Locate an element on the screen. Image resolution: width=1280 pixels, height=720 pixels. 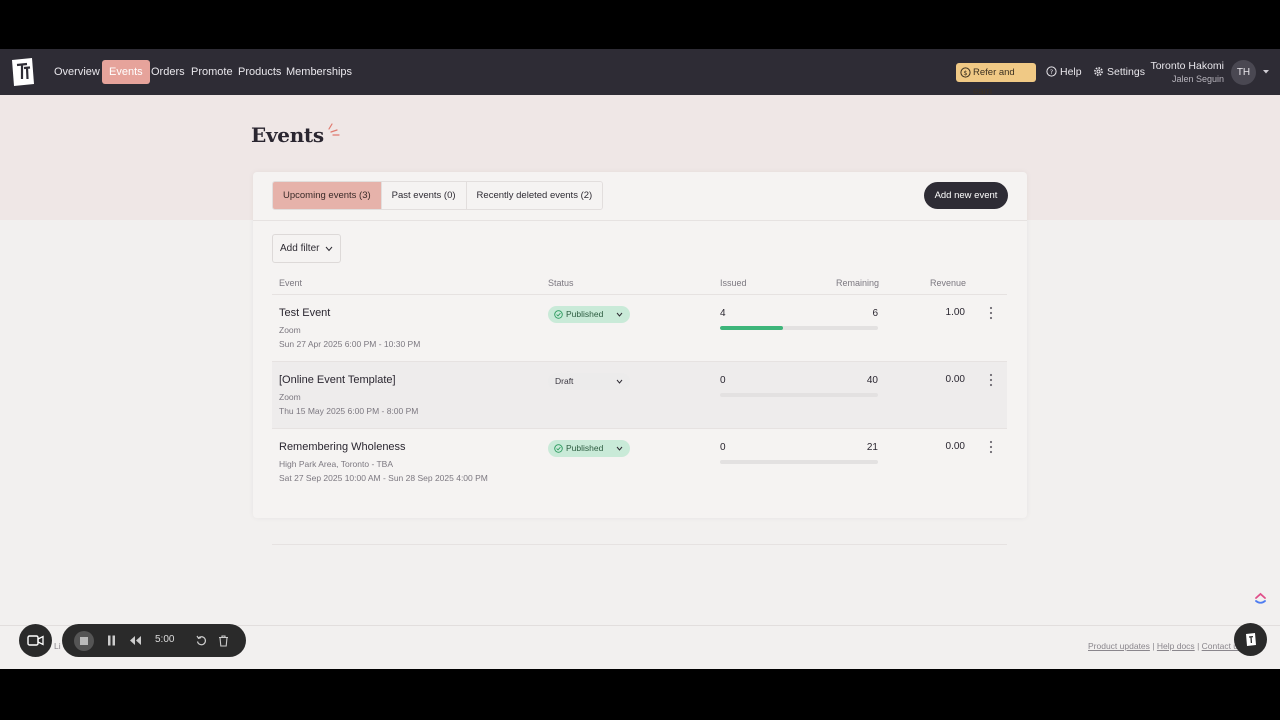
gear-icon is located at coordinates (1098, 71).